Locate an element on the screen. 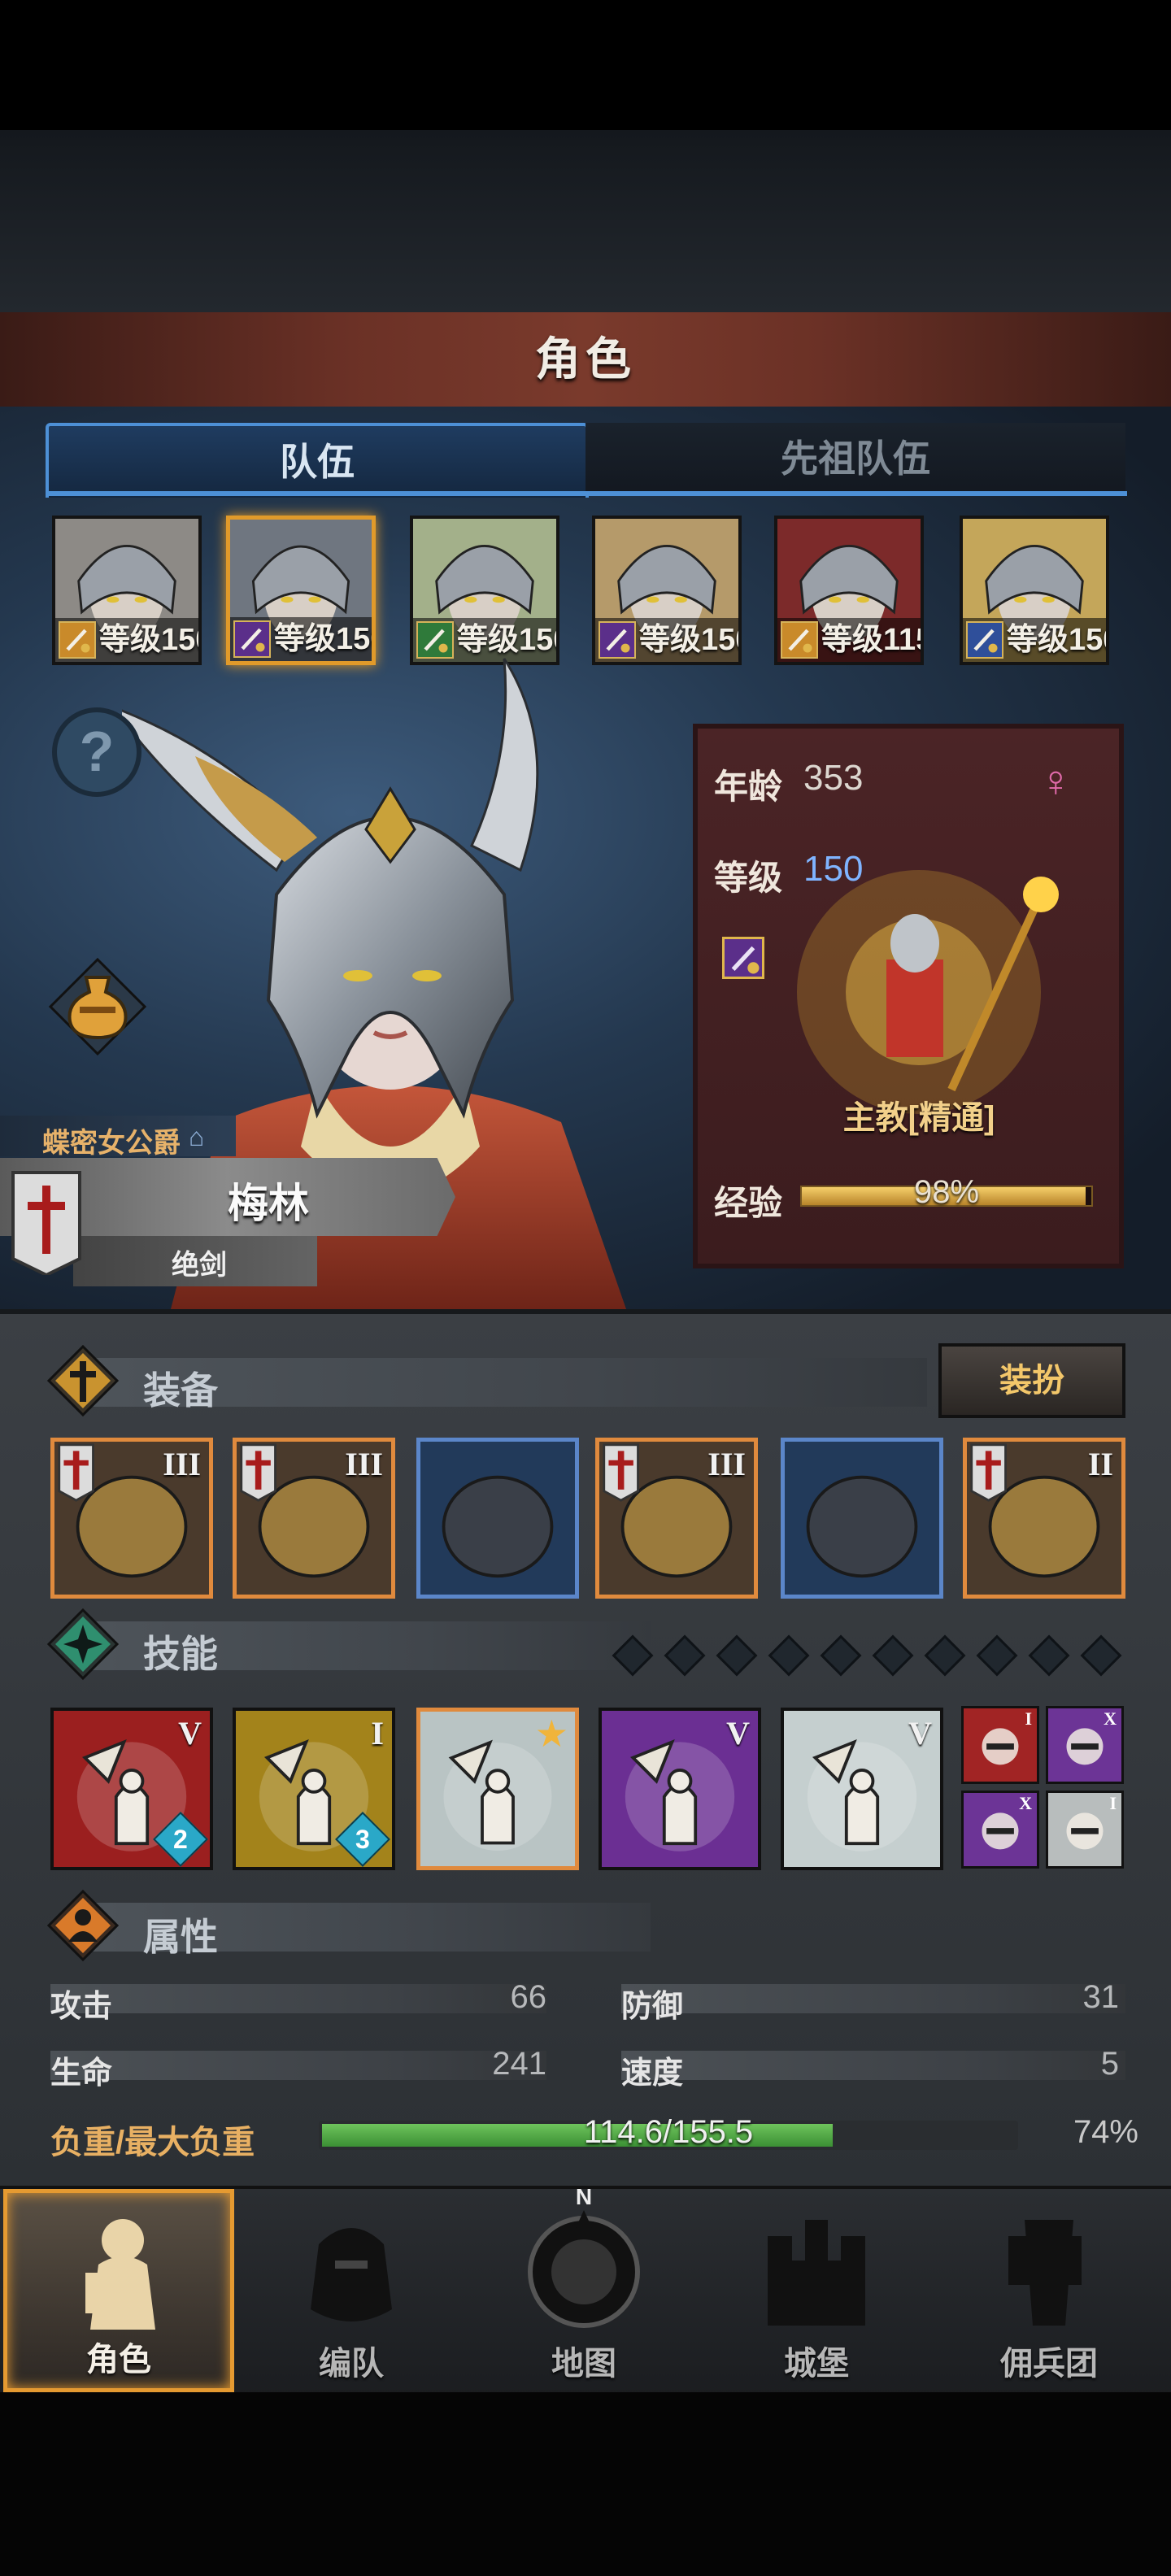 This screenshot has width=1171, height=2576. tab-ancestor-team: 先祖队伍 is located at coordinates (855, 459).